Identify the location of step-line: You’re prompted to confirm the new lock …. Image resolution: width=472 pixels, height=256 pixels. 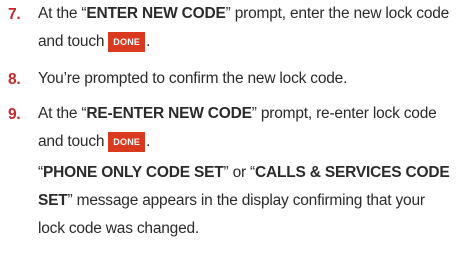
(193, 78).